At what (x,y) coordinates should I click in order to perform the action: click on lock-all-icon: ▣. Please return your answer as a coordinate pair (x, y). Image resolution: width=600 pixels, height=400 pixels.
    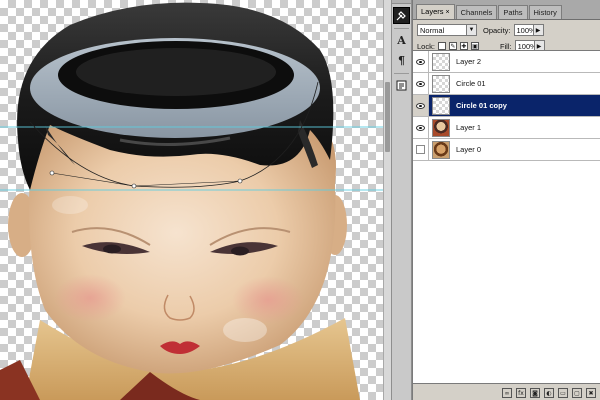
    Looking at the image, I should click on (474, 46).